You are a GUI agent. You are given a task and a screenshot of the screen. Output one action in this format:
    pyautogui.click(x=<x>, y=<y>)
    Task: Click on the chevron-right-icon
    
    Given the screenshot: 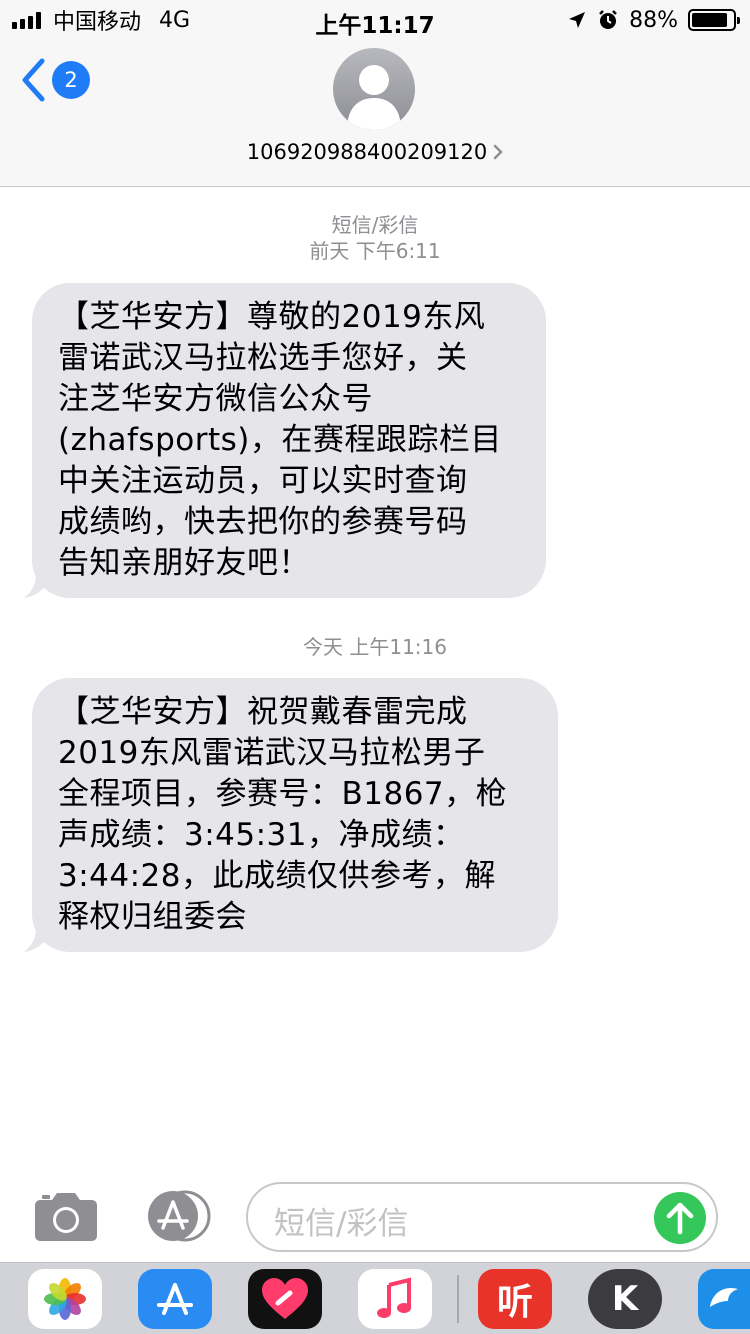 What is the action you would take?
    pyautogui.click(x=499, y=152)
    